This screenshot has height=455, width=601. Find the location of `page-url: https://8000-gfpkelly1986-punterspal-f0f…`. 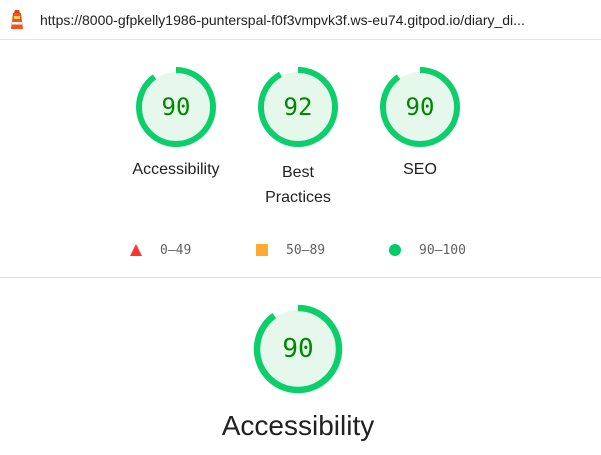

page-url: https://8000-gfpkelly1986-punterspal-f0f… is located at coordinates (305, 20).